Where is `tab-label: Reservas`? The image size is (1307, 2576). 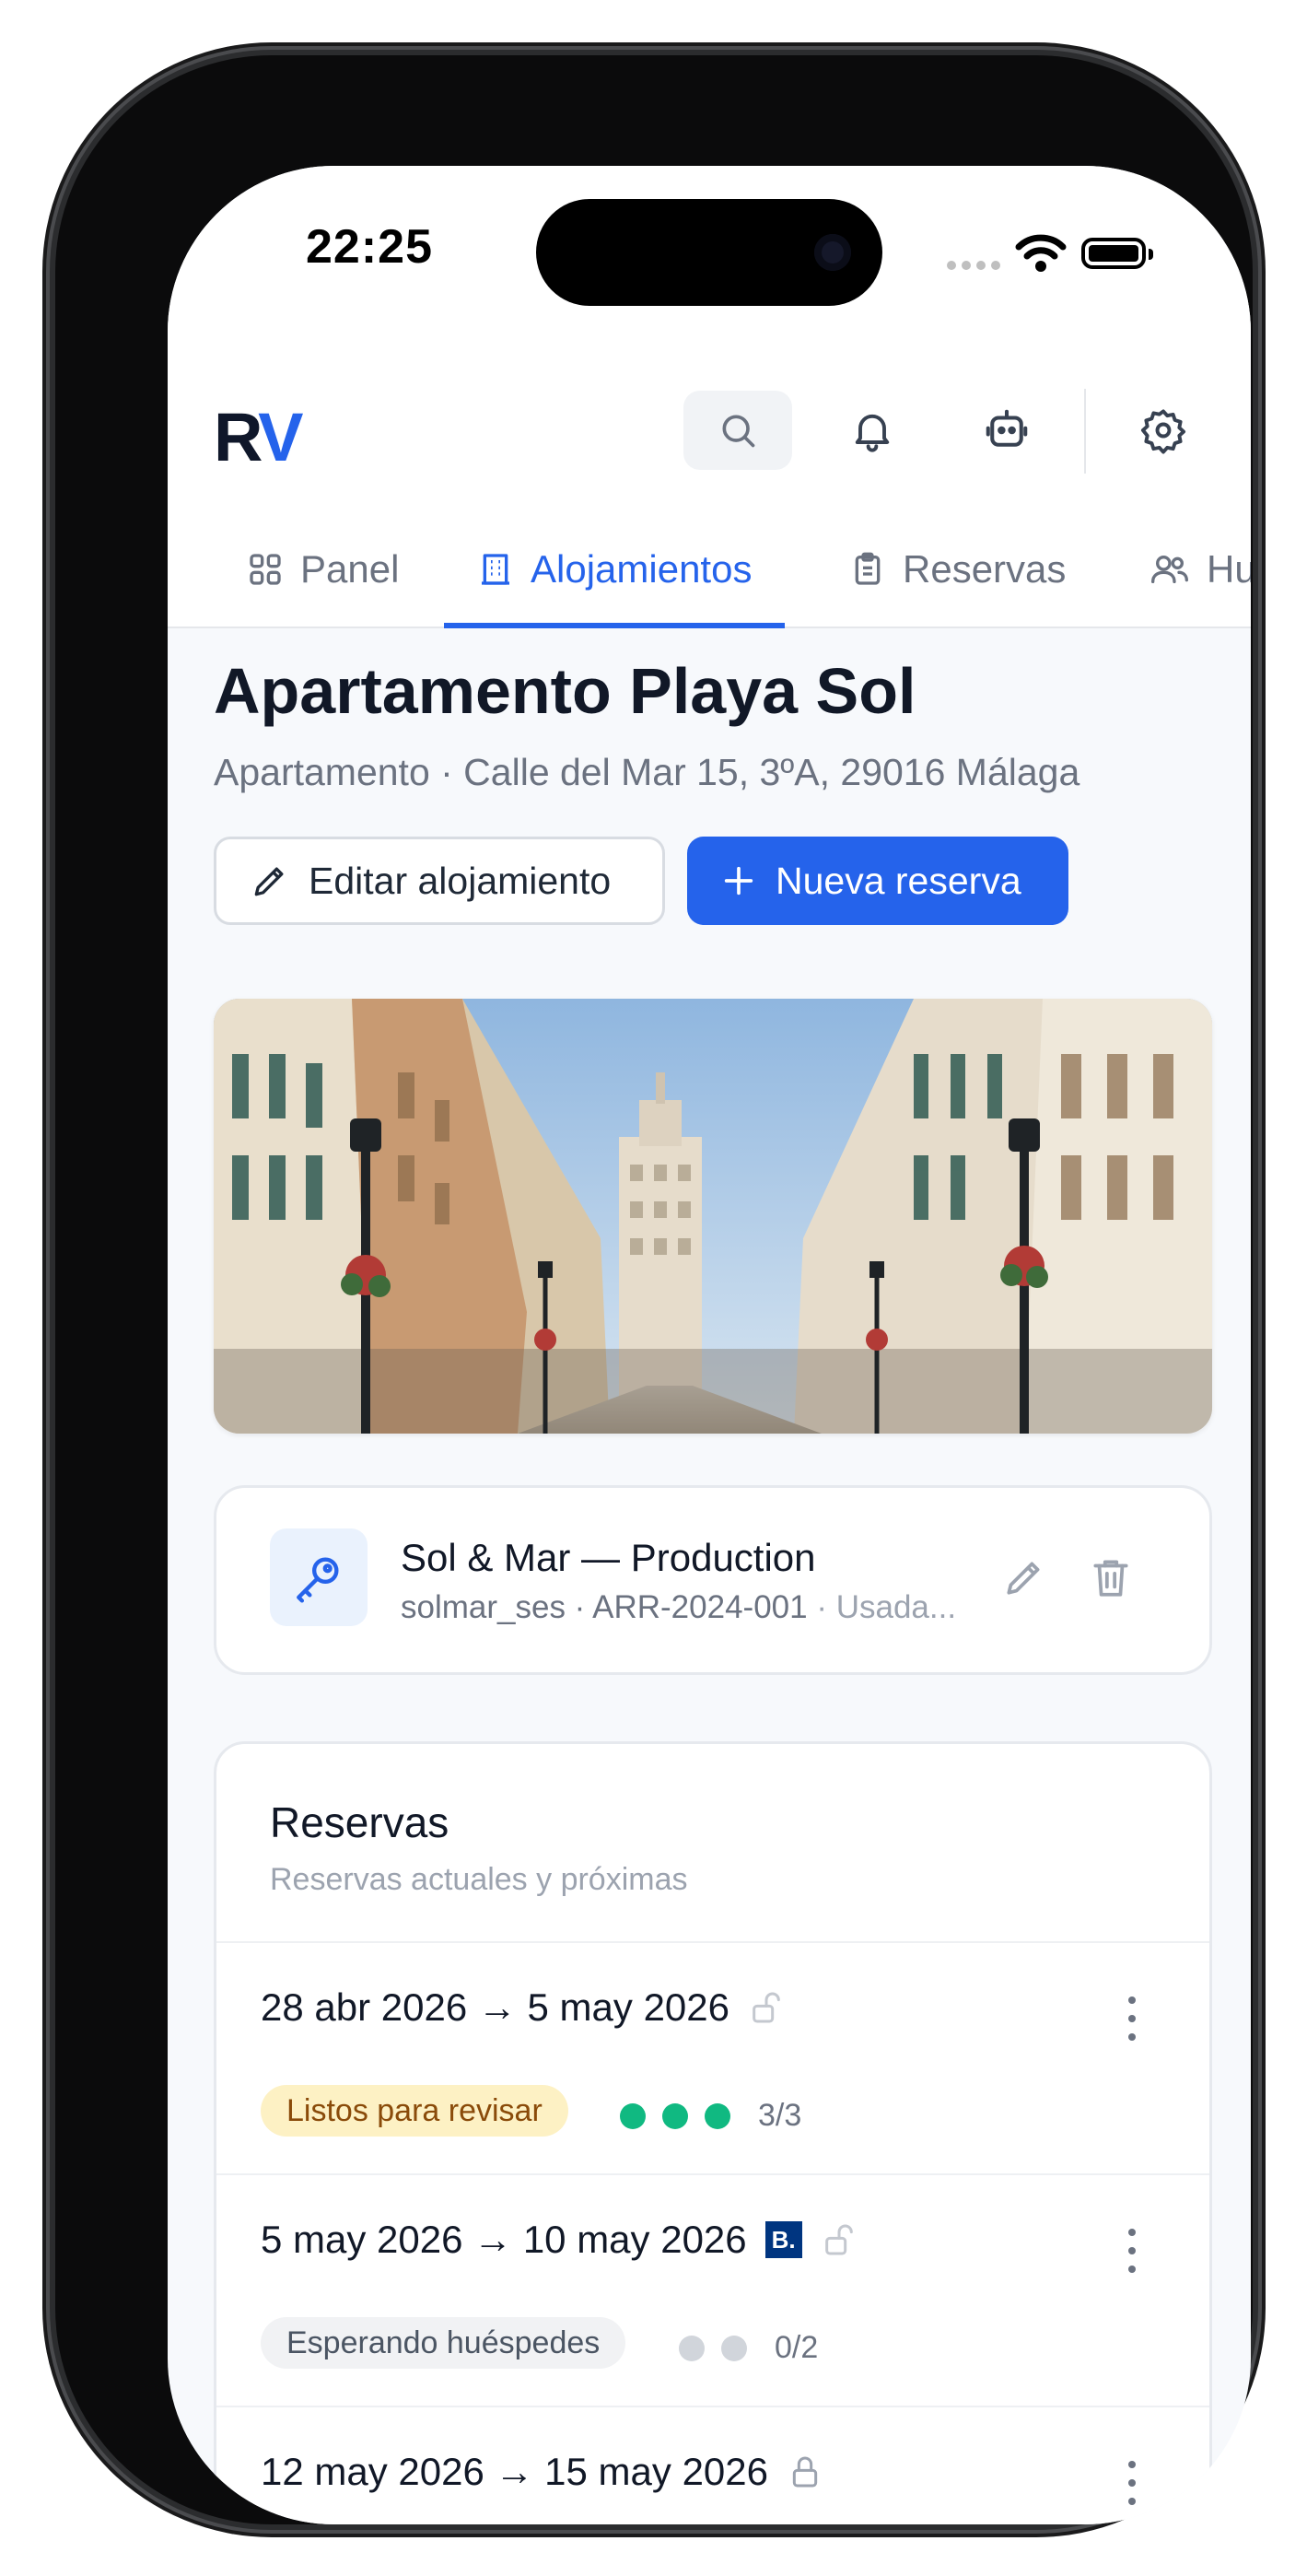
tab-label: Reservas is located at coordinates (985, 569).